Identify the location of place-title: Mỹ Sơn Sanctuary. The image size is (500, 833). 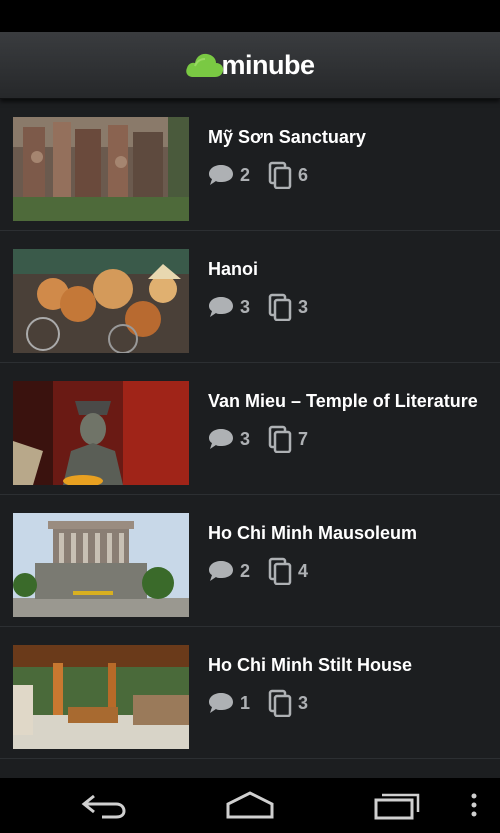
(287, 137).